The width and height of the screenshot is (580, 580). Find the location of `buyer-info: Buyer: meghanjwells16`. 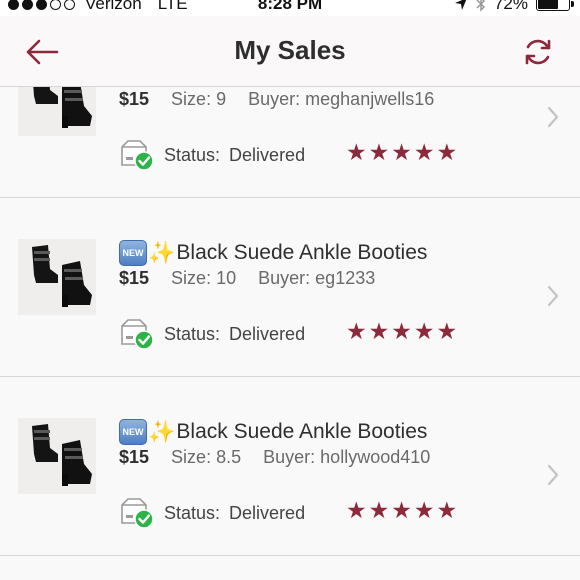

buyer-info: Buyer: meghanjwells16 is located at coordinates (341, 99).